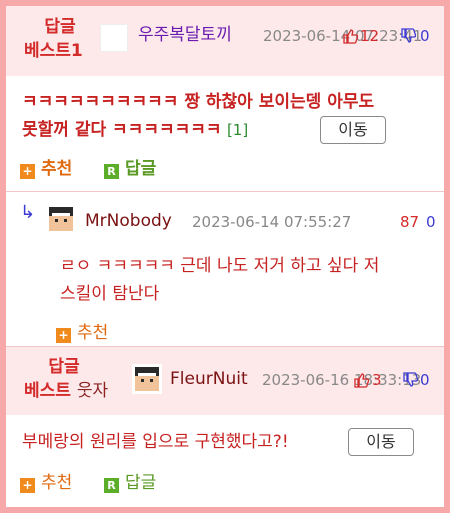 This screenshot has width=450, height=513. I want to click on upvote-count: 87, so click(410, 222).